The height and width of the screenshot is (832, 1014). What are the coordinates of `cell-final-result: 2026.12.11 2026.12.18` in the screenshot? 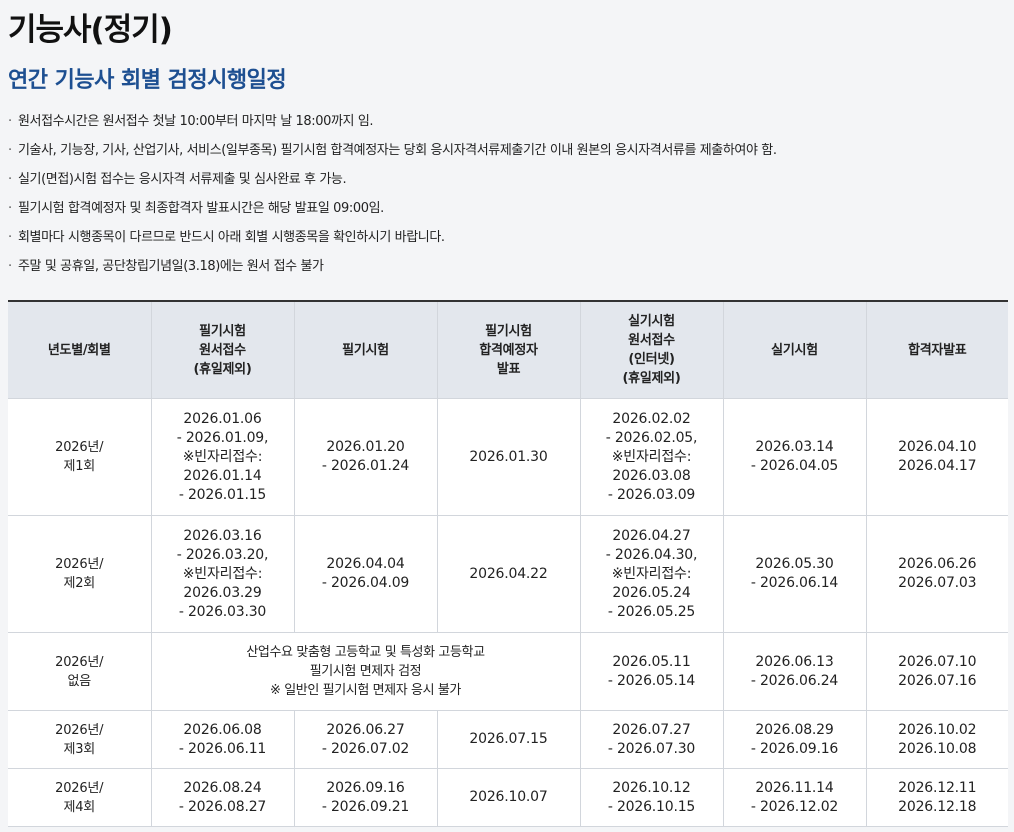 It's located at (936, 797).